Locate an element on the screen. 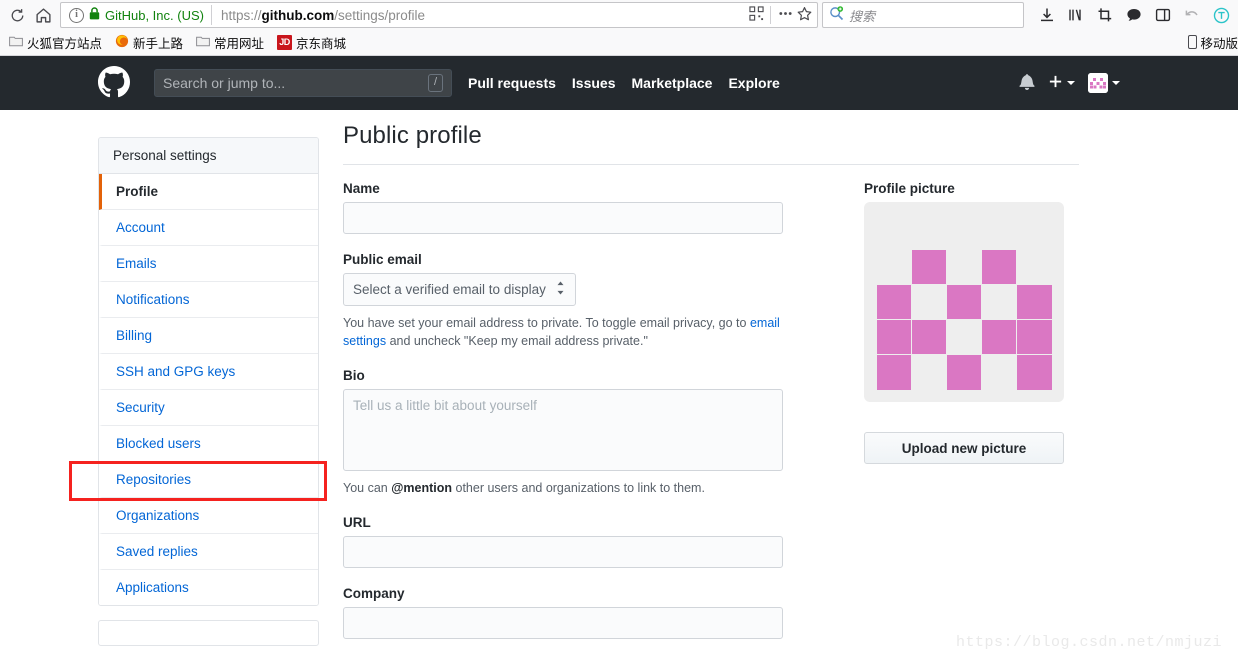 This screenshot has height=659, width=1238. identicon-avatar is located at coordinates (964, 302).